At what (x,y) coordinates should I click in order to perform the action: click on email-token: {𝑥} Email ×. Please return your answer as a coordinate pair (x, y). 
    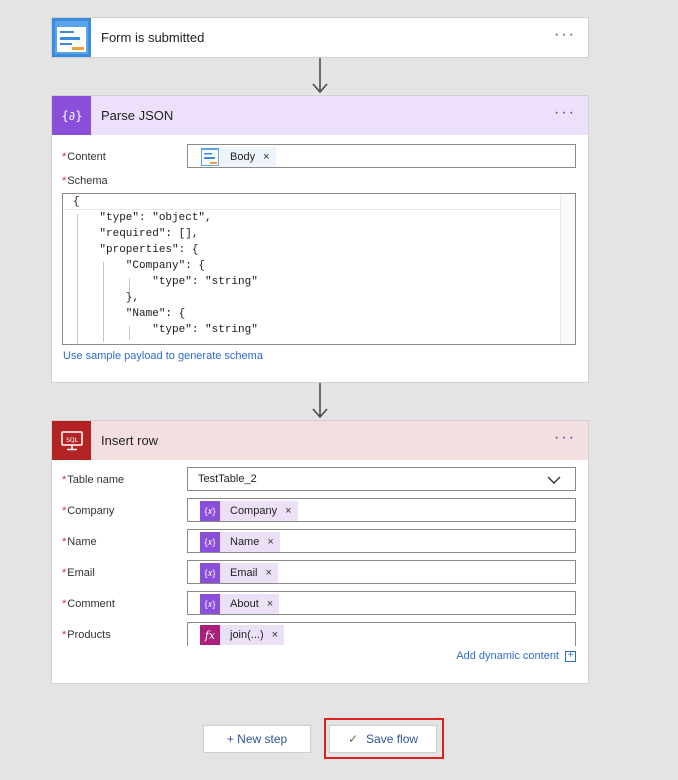
    Looking at the image, I should click on (239, 573).